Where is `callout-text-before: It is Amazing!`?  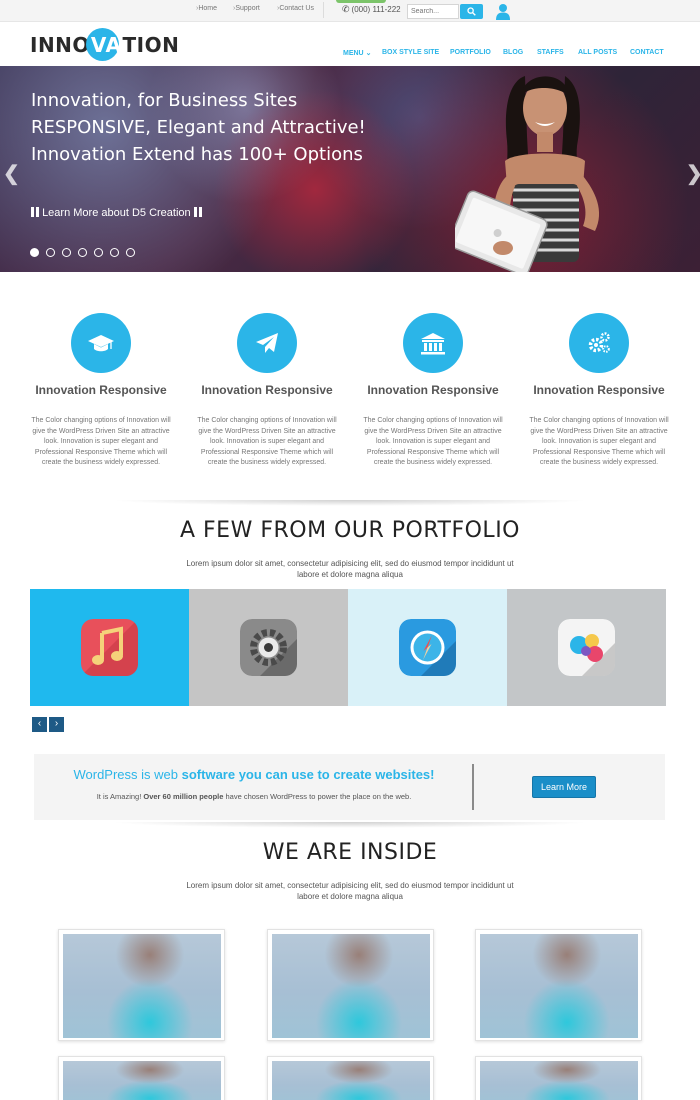 callout-text-before: It is Amazing! is located at coordinates (120, 796).